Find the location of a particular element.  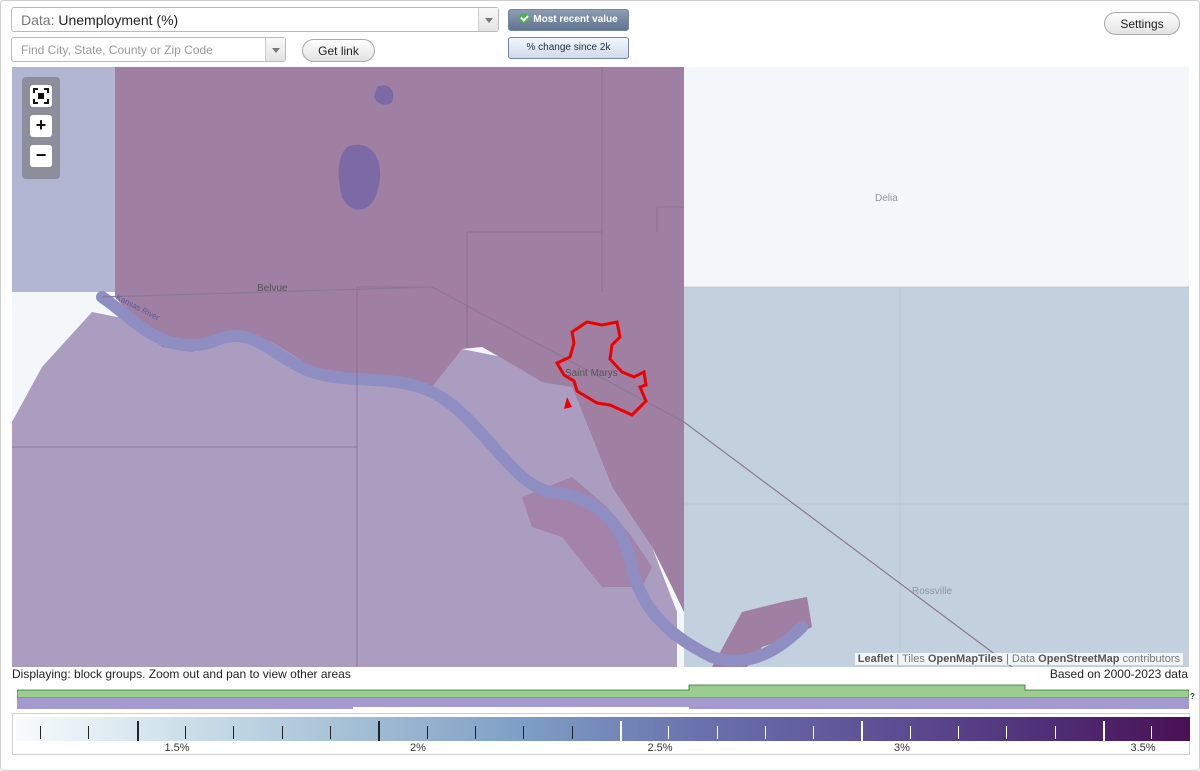

location-search-input is located at coordinates (138, 49).